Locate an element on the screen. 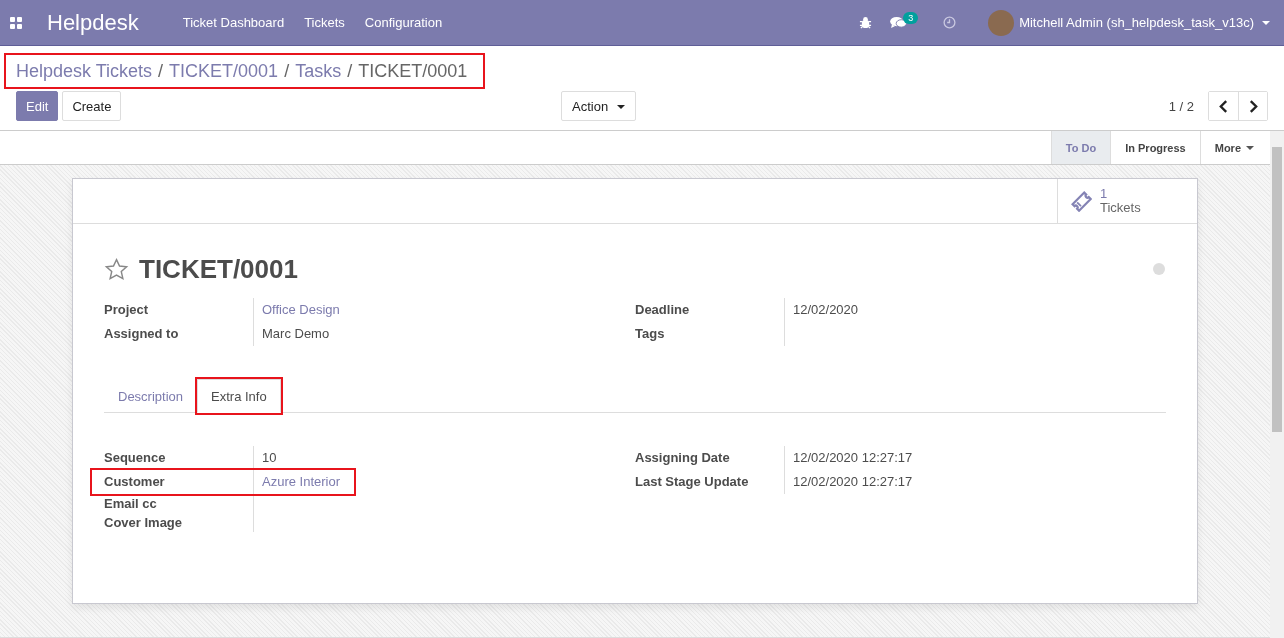 This screenshot has width=1284, height=638. caret-icon is located at coordinates (1266, 22).